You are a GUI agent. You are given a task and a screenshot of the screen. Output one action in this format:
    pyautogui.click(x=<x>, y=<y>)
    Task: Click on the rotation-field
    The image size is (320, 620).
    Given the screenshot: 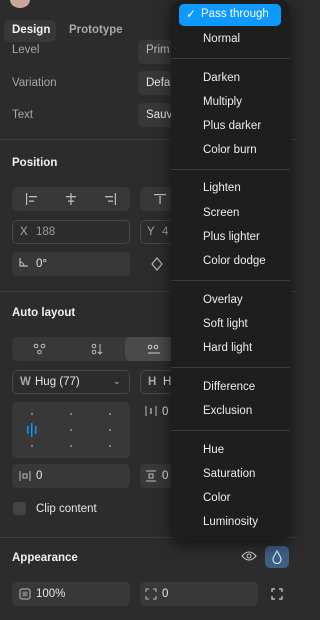 What is the action you would take?
    pyautogui.click(x=71, y=264)
    